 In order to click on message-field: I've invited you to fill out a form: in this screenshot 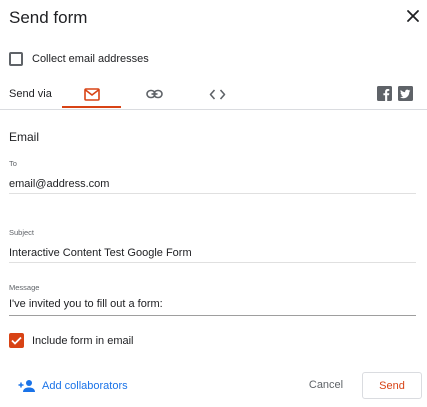, I will do `click(86, 304)`.